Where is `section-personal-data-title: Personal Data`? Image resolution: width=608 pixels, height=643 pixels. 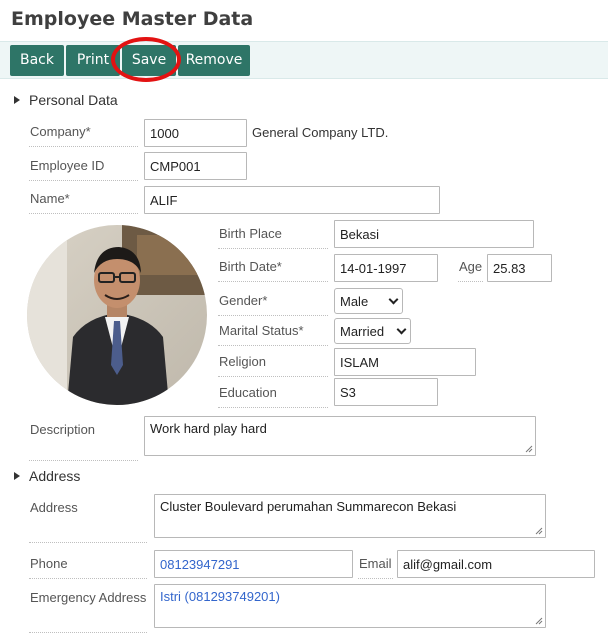 section-personal-data-title: Personal Data is located at coordinates (73, 100).